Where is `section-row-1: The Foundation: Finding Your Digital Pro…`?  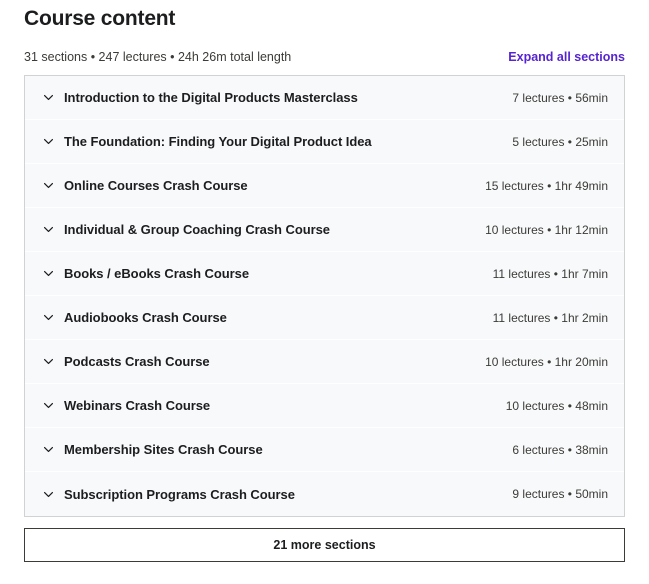
section-row-1: The Foundation: Finding Your Digital Pro… is located at coordinates (324, 142).